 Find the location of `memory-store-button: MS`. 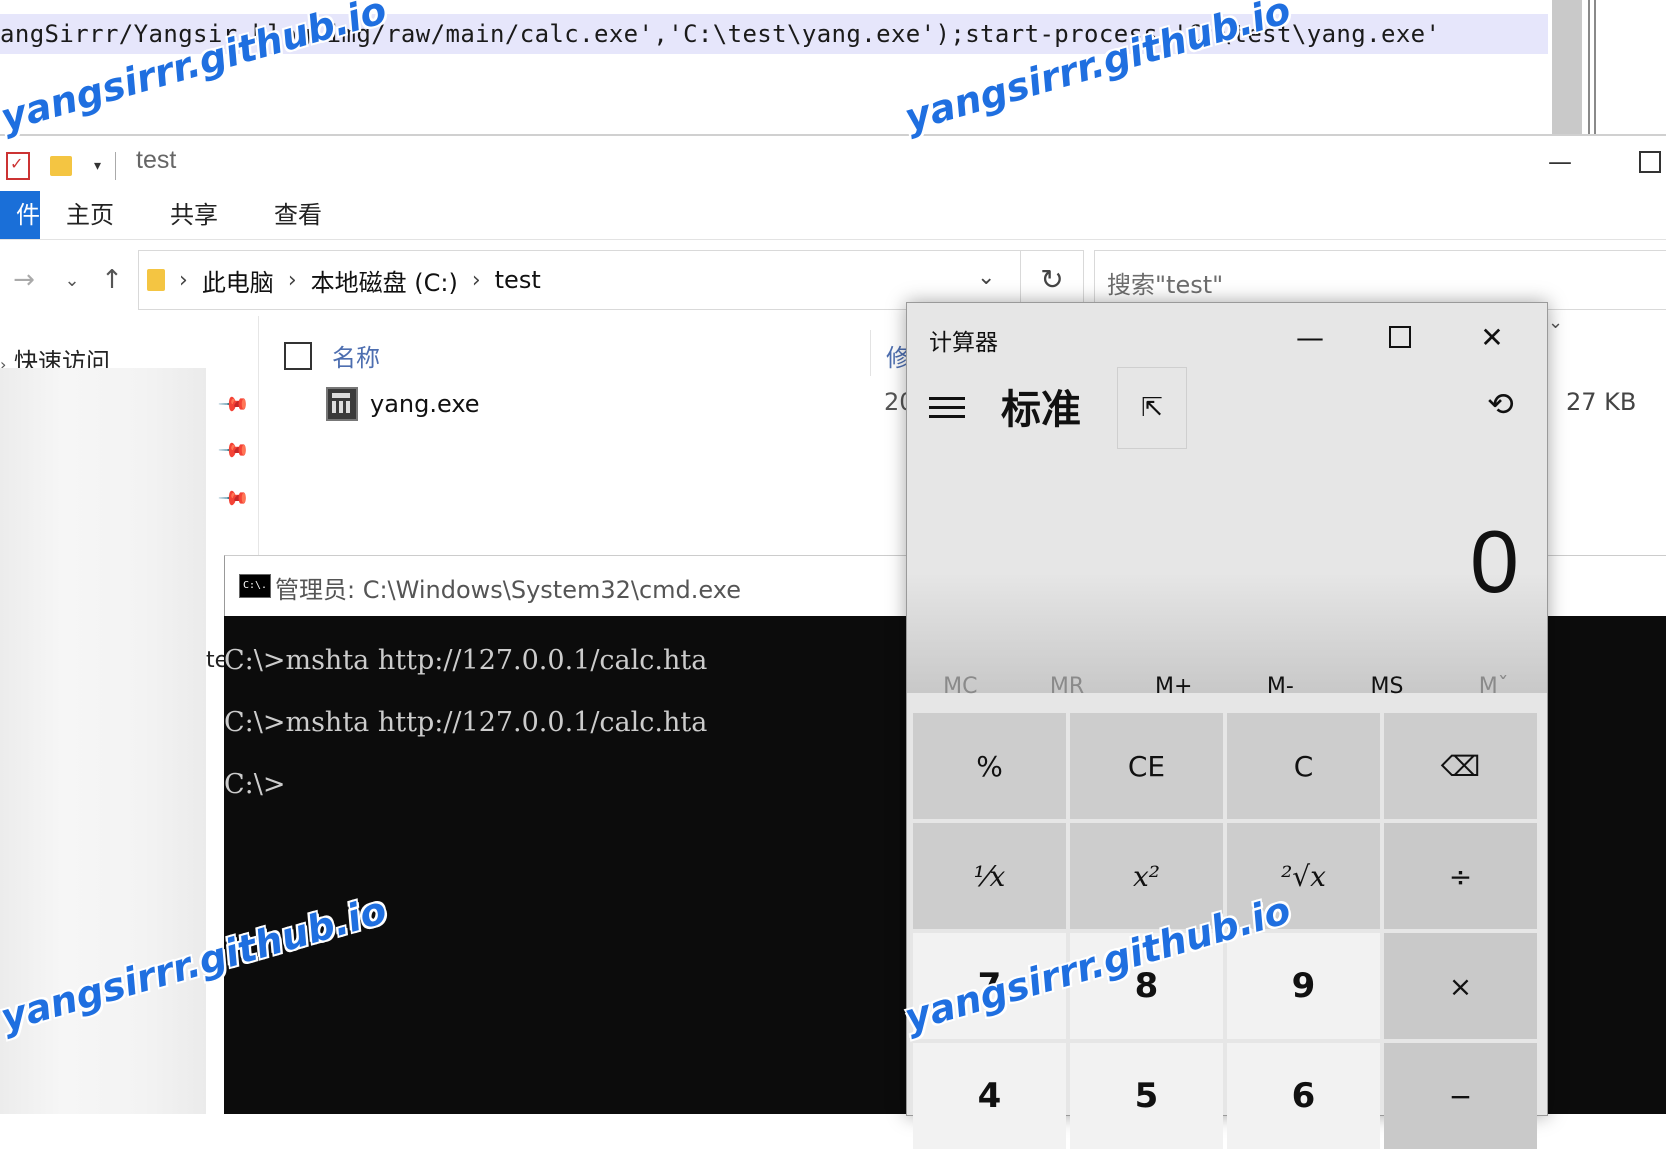

memory-store-button: MS is located at coordinates (1387, 687).